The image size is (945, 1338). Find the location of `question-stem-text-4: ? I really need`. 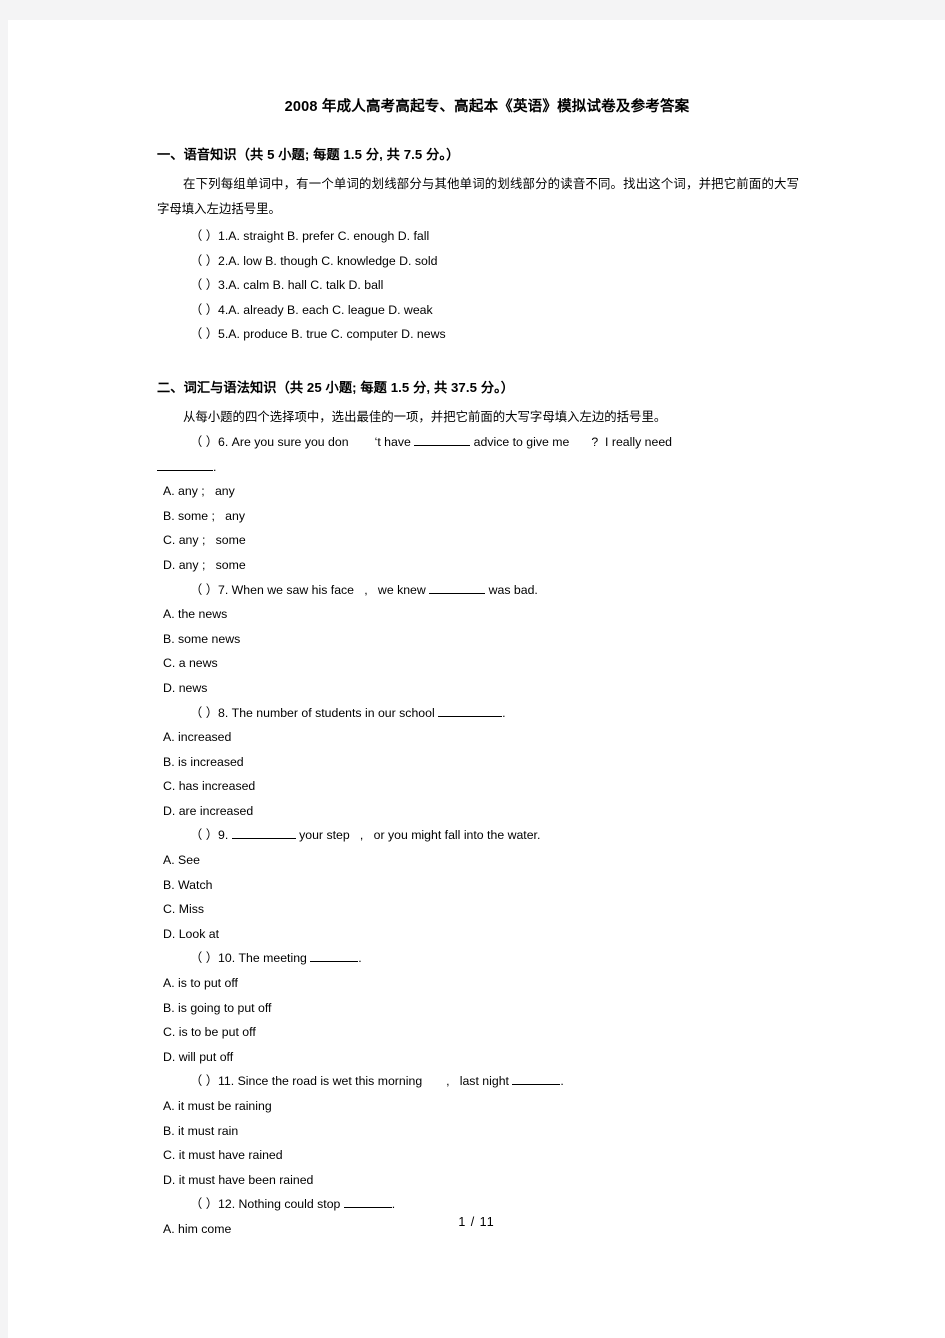

question-stem-text-4: ? I really need is located at coordinates (632, 441).